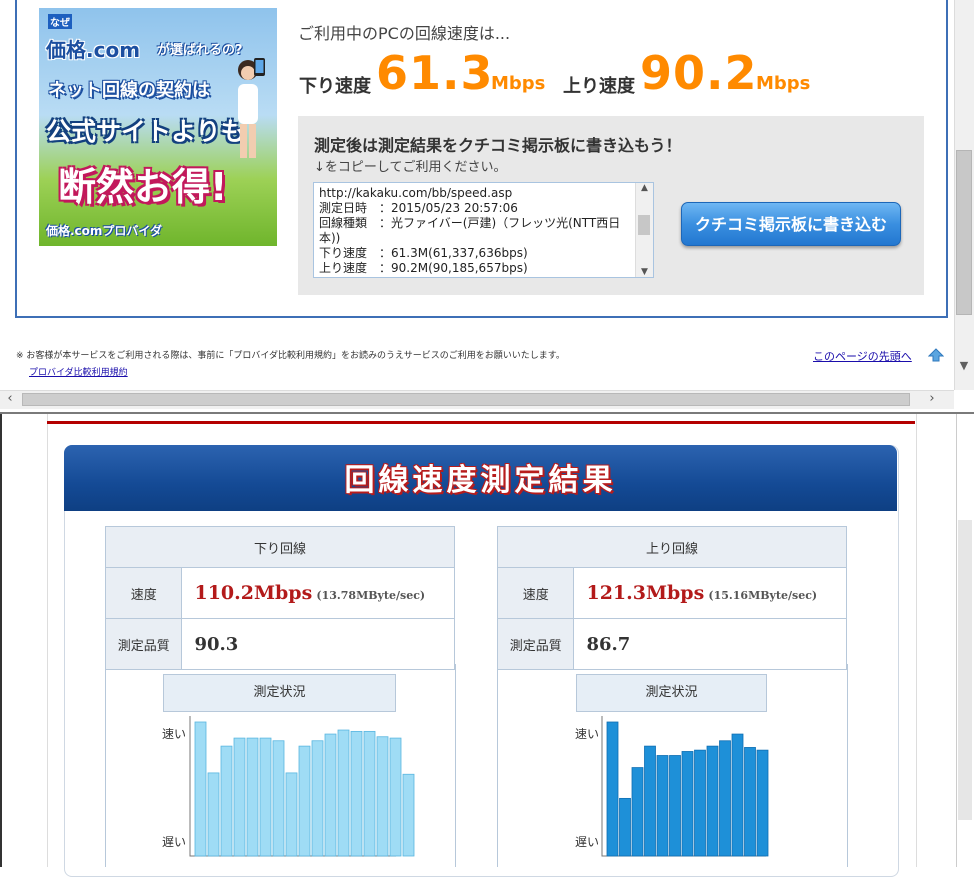  Describe the element at coordinates (104, 231) in the screenshot. I see `banner-footer: 価格.comプロバイダ` at that location.